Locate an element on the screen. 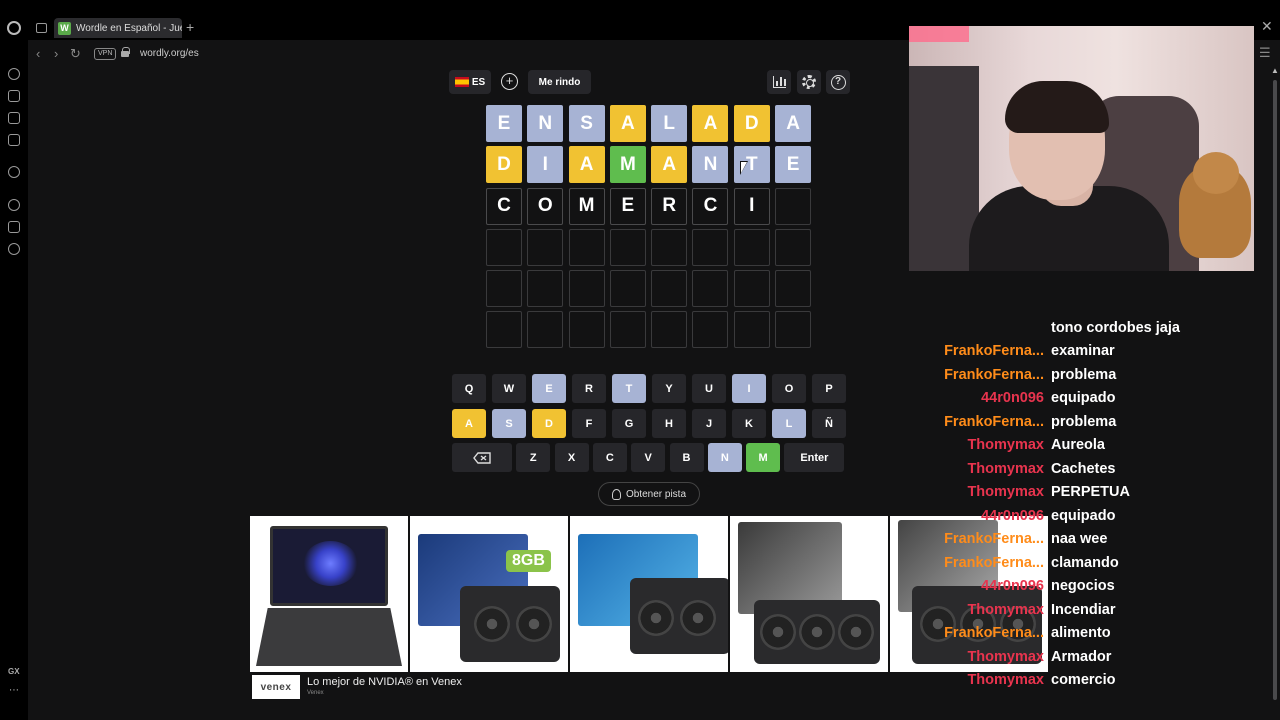 The image size is (1280, 720). sidebar-m-icon is located at coordinates (14, 140).